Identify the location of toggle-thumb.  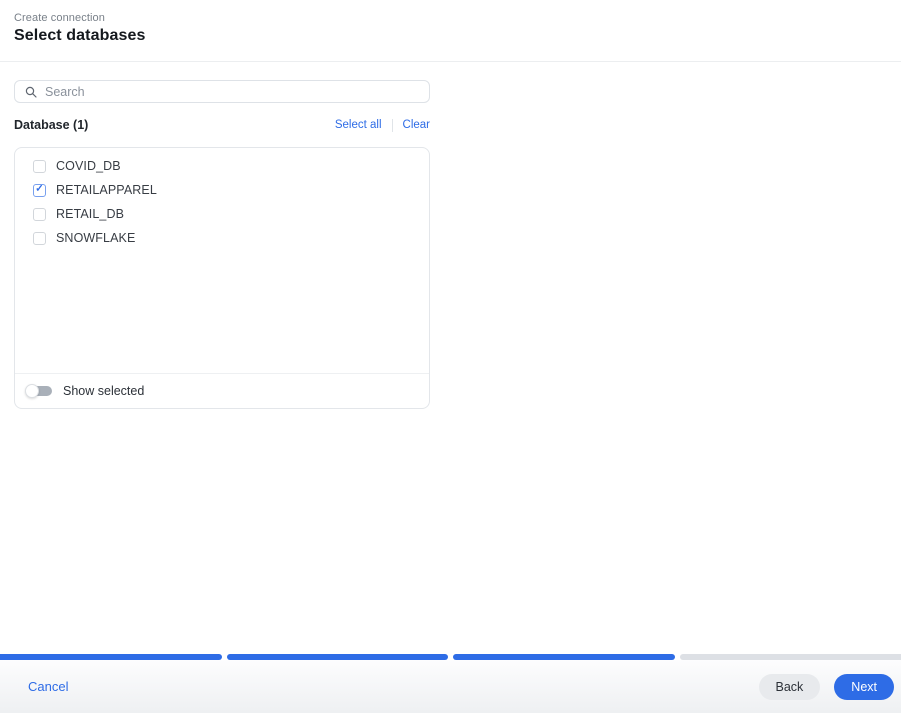
(32, 391).